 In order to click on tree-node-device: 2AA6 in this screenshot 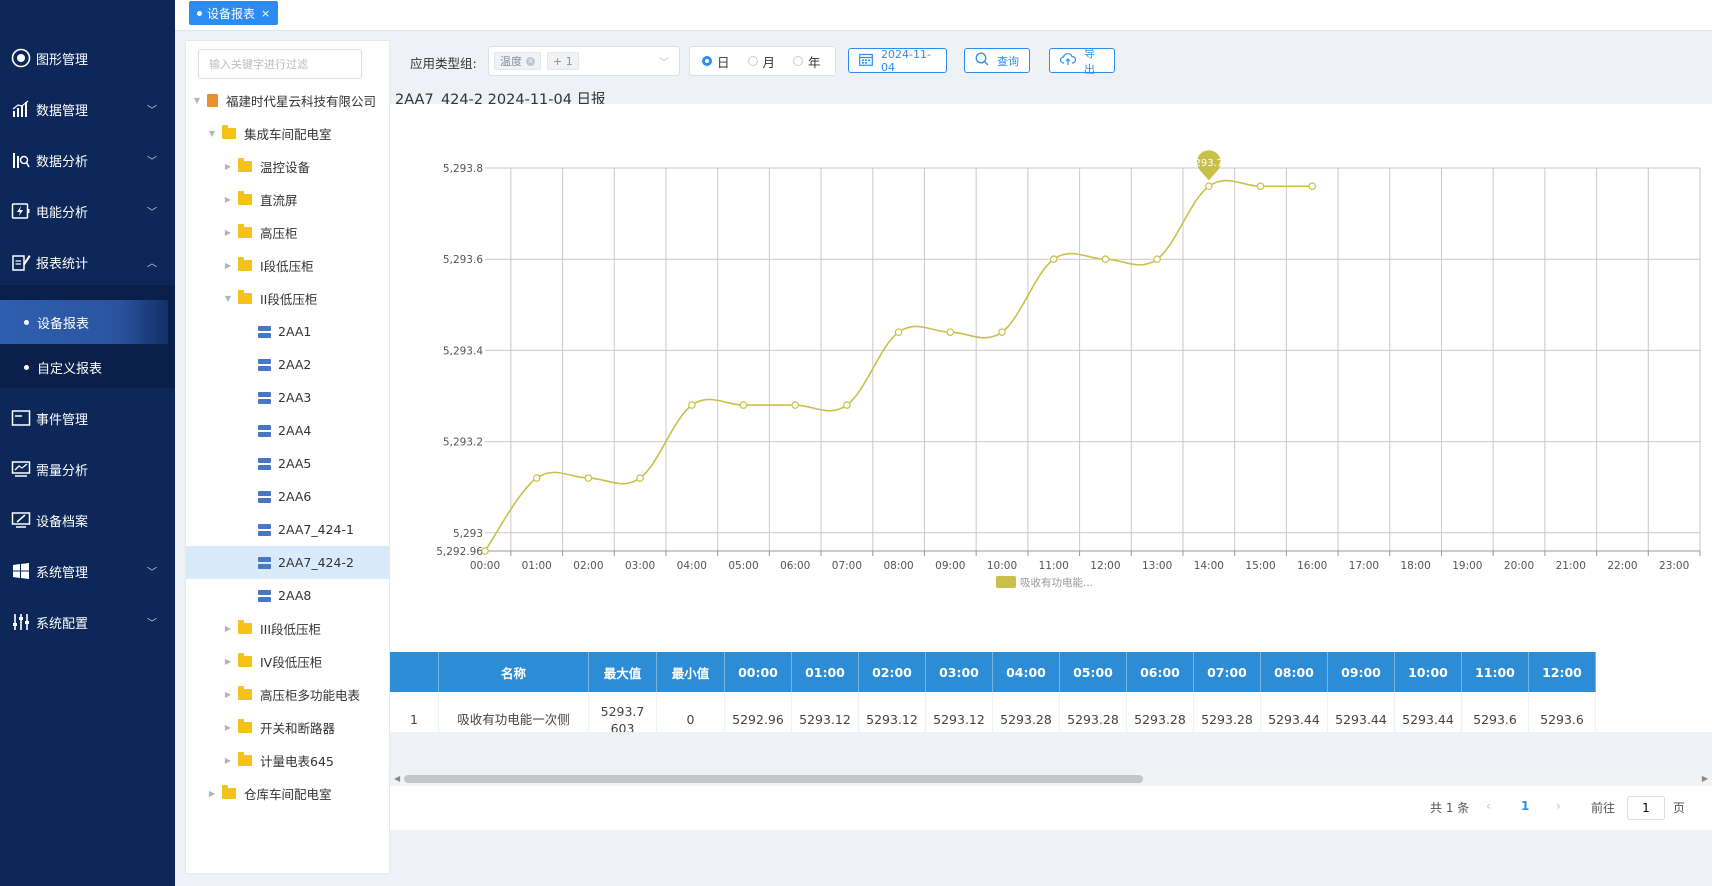, I will do `click(287, 496)`.